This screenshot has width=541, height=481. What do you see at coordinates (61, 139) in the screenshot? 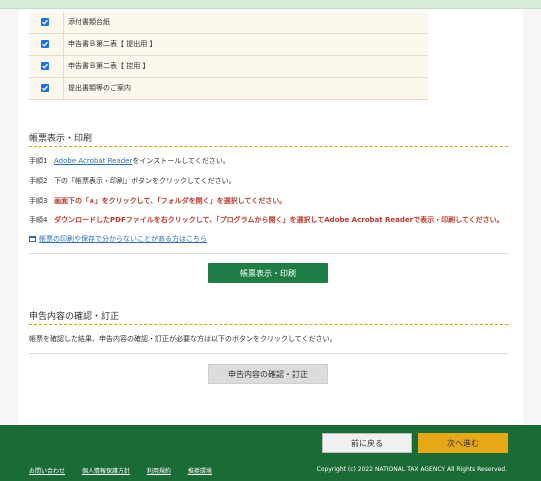
I see `print-section-title: 帳票表示・印刷` at bounding box center [61, 139].